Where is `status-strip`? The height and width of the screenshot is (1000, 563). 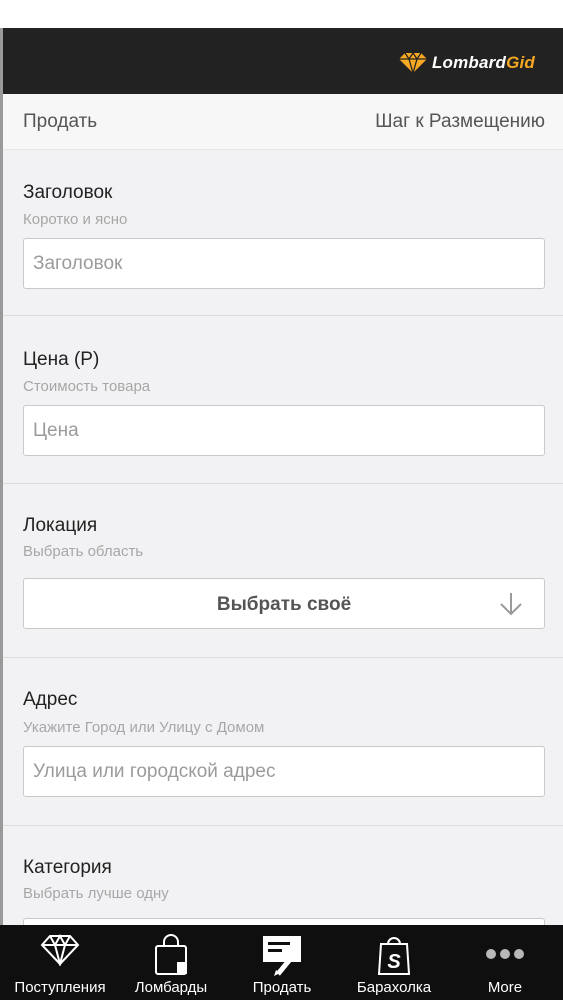
status-strip is located at coordinates (281, 14).